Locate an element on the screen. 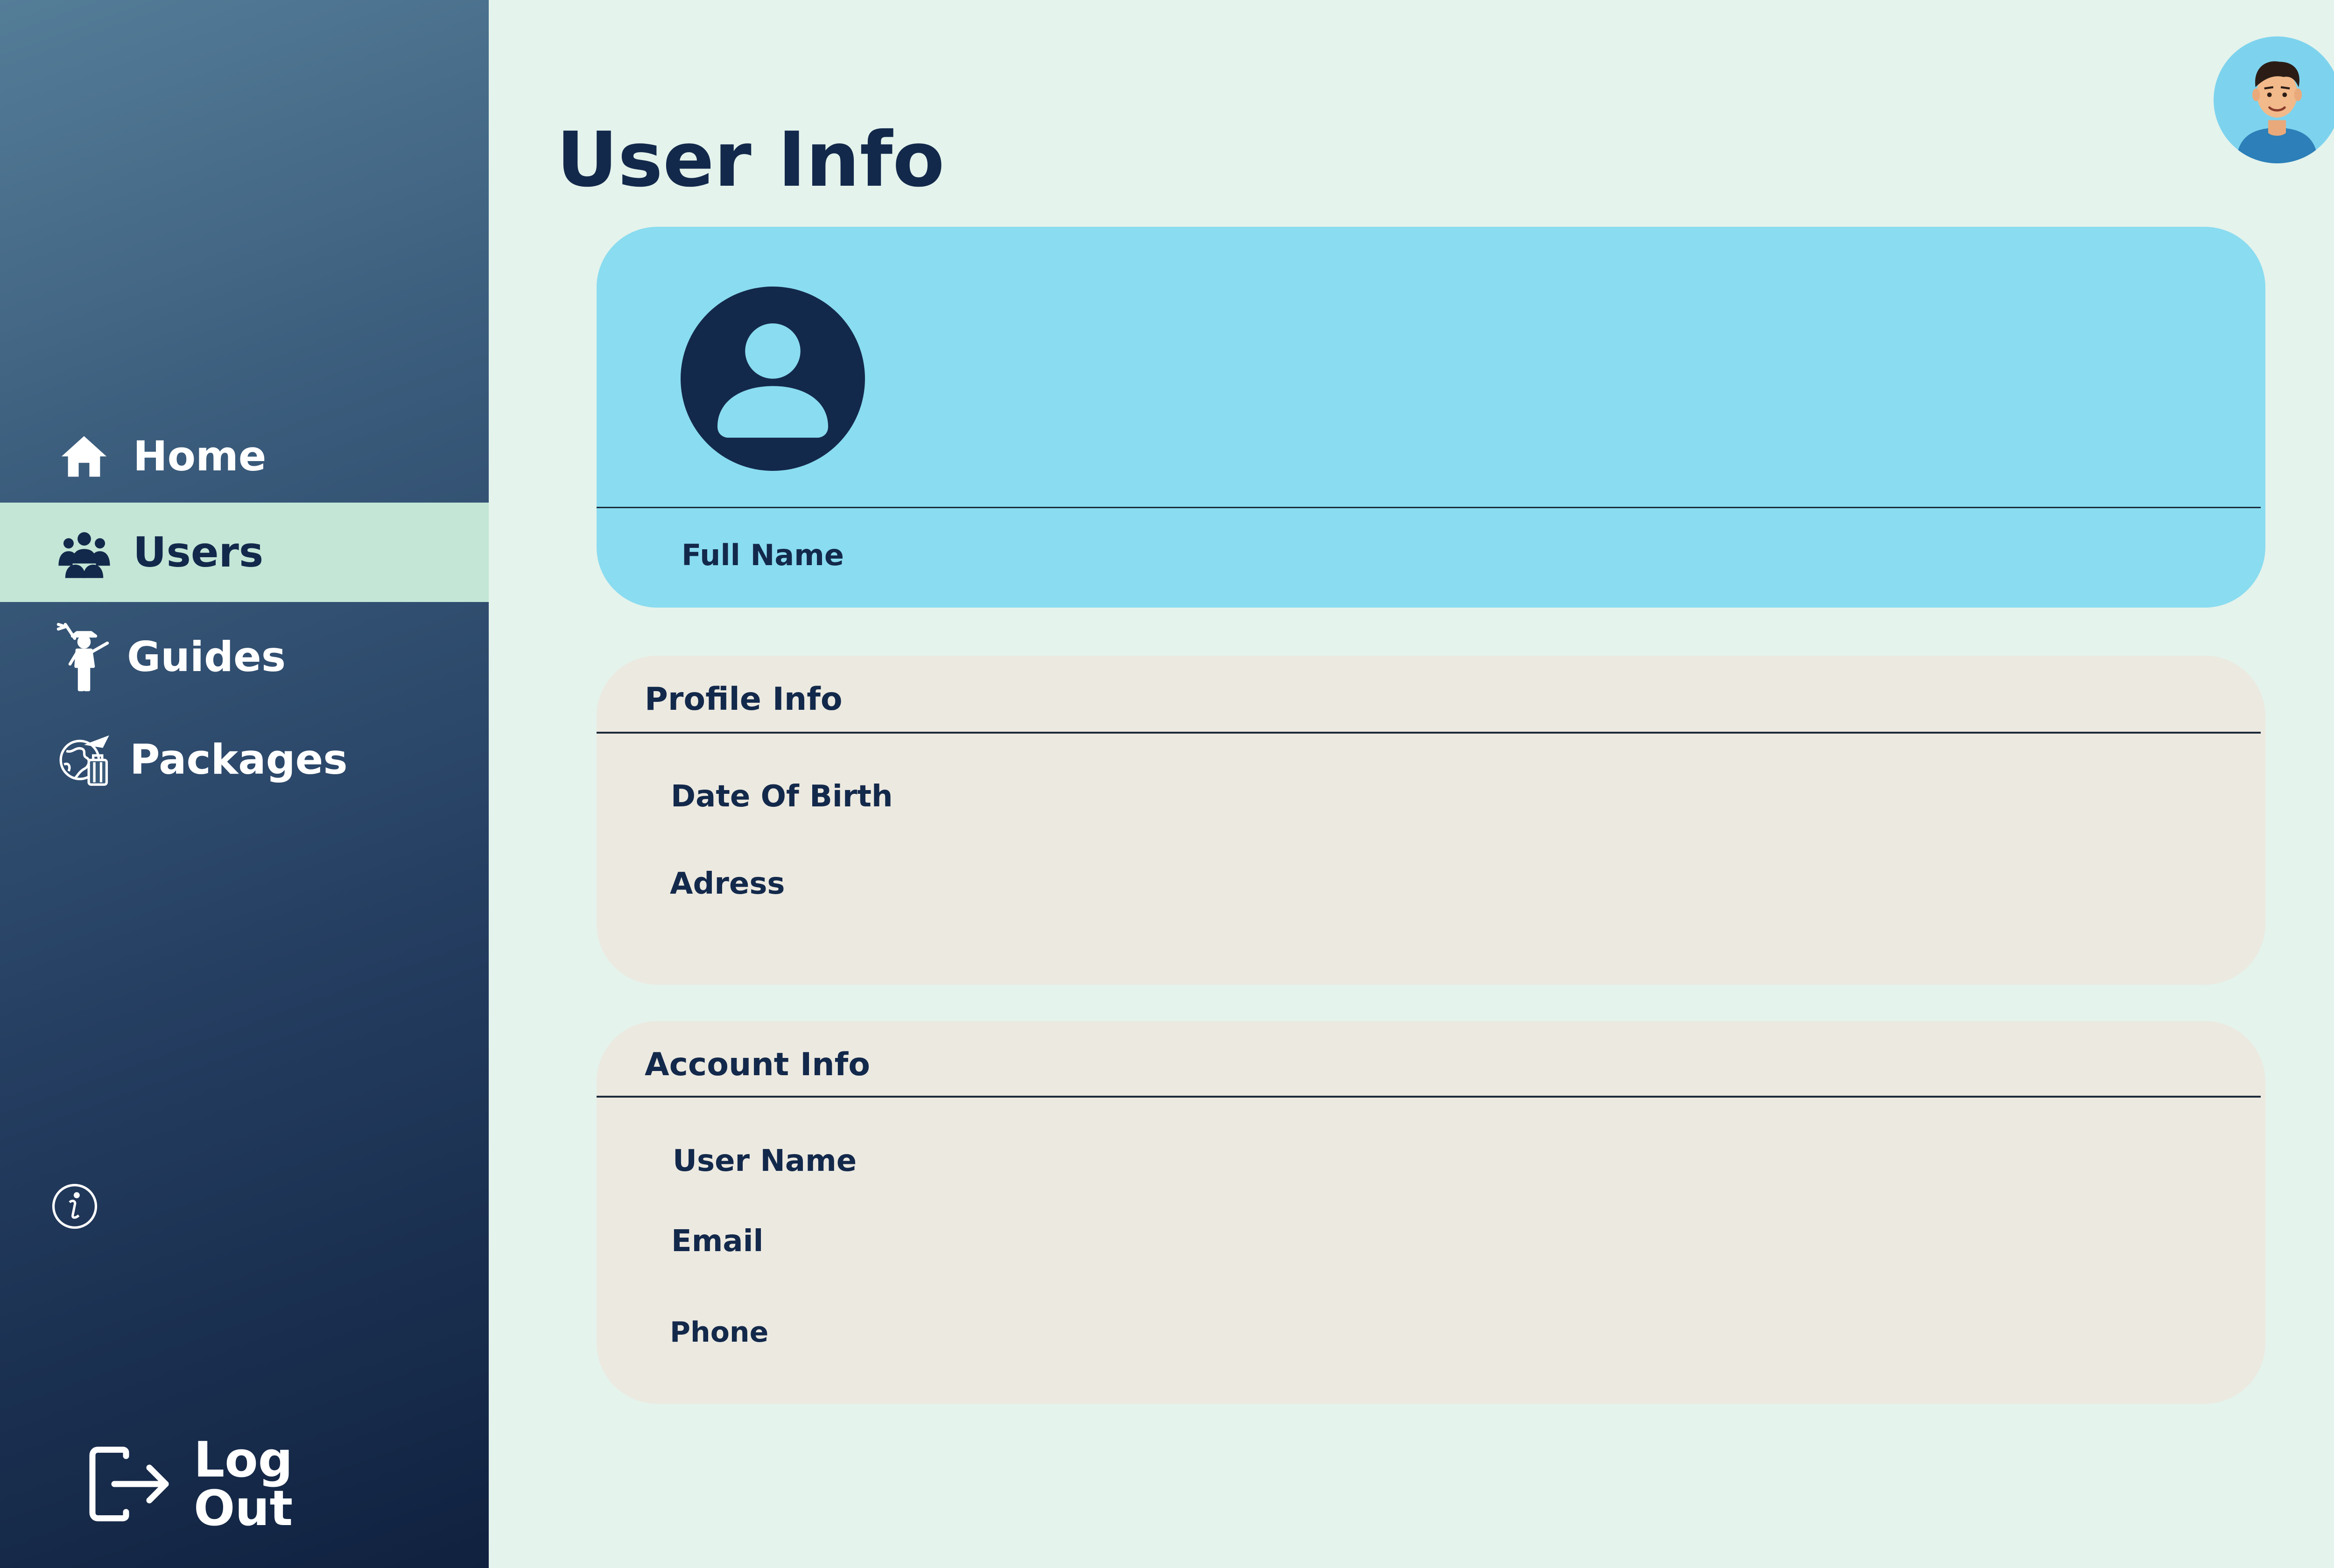  info-icon is located at coordinates (74, 1206).